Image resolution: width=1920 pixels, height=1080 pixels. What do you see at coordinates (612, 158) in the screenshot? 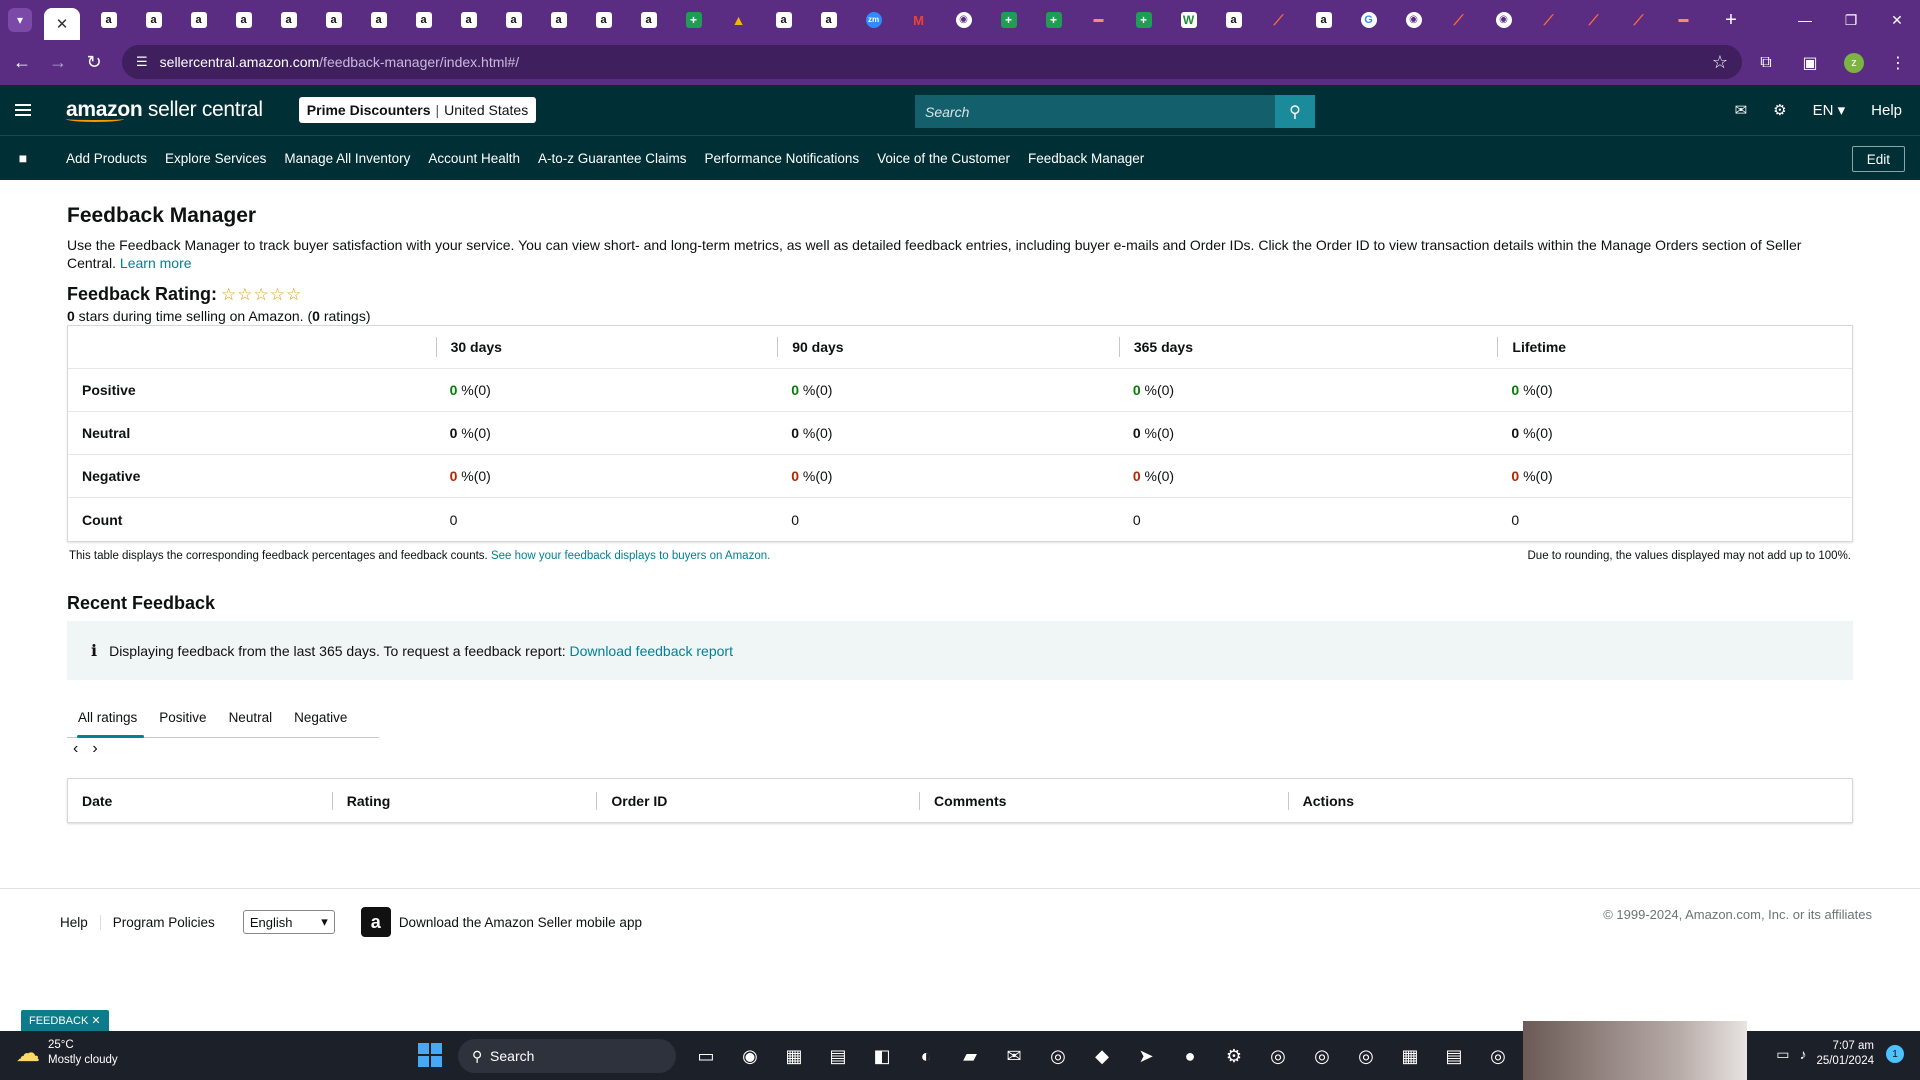
I see `nav-item-a-to-z-guarantee-claims: A-to-z Guarantee Claims` at bounding box center [612, 158].